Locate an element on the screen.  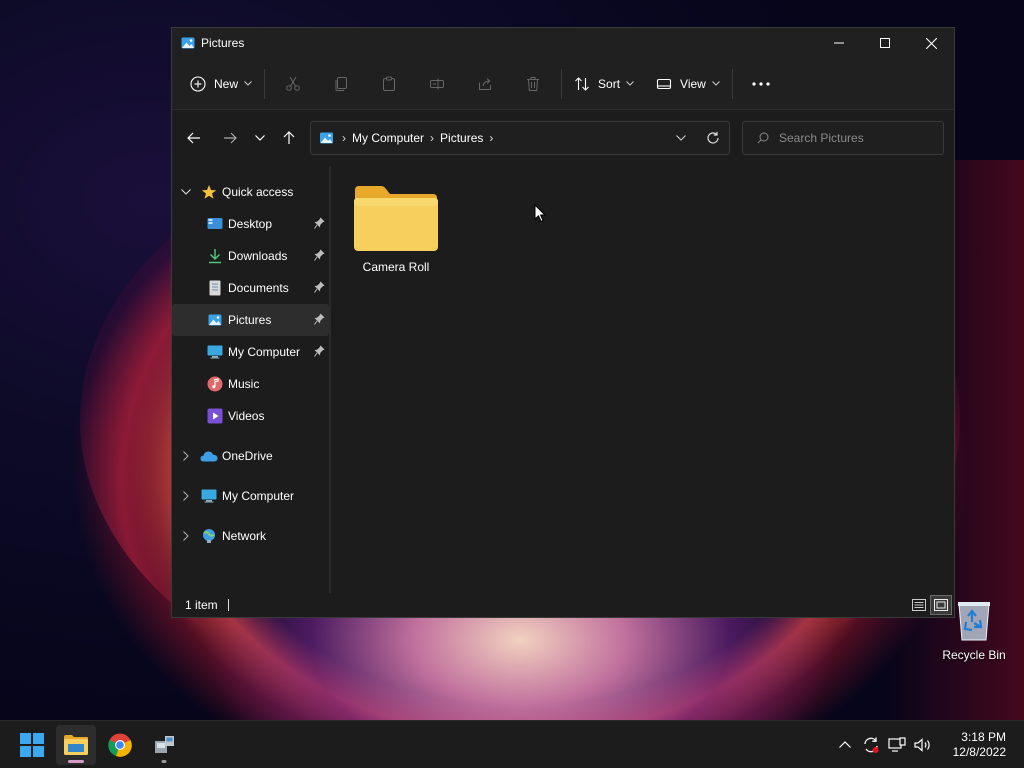
copy-button is located at coordinates (341, 84).